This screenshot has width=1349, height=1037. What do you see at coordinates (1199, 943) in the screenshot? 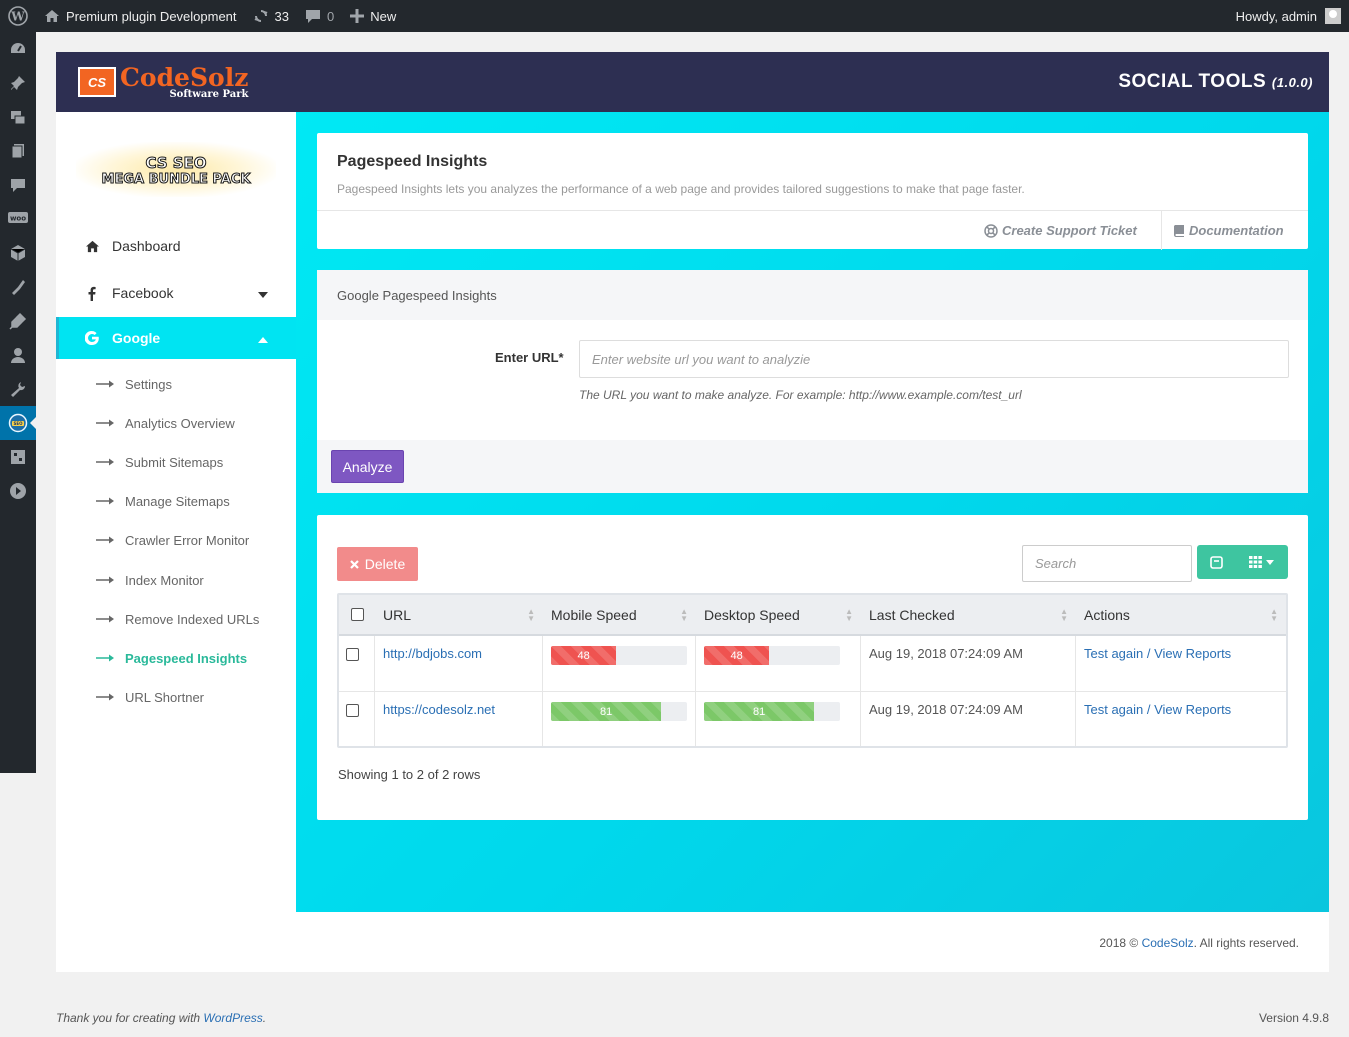
I see `copyright: 2018 © CodeSolz. All rights reserved.` at bounding box center [1199, 943].